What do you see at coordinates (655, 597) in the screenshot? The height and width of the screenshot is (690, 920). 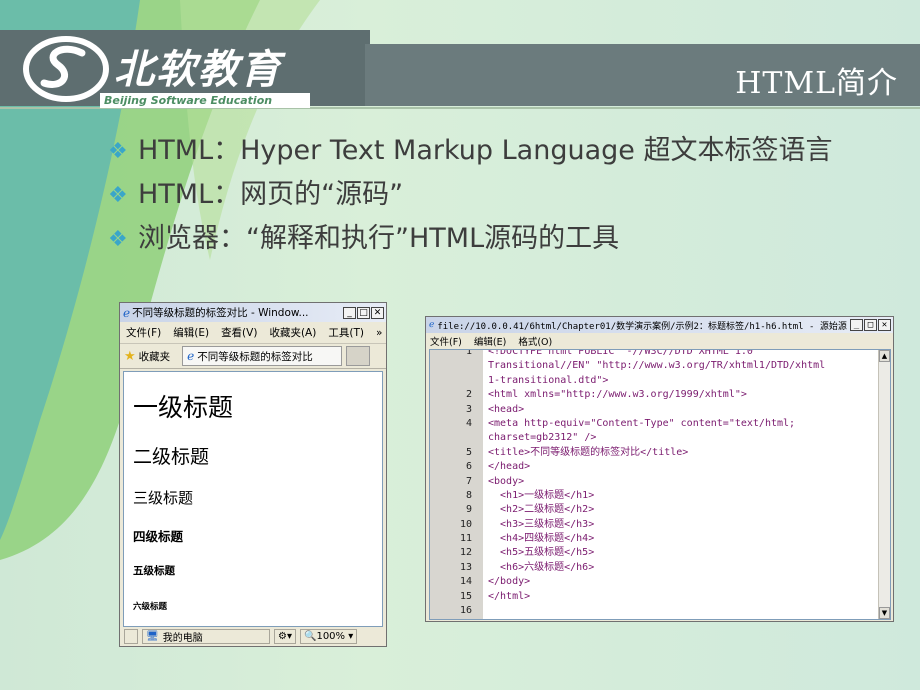 I see `code-line: 15 </html>` at bounding box center [655, 597].